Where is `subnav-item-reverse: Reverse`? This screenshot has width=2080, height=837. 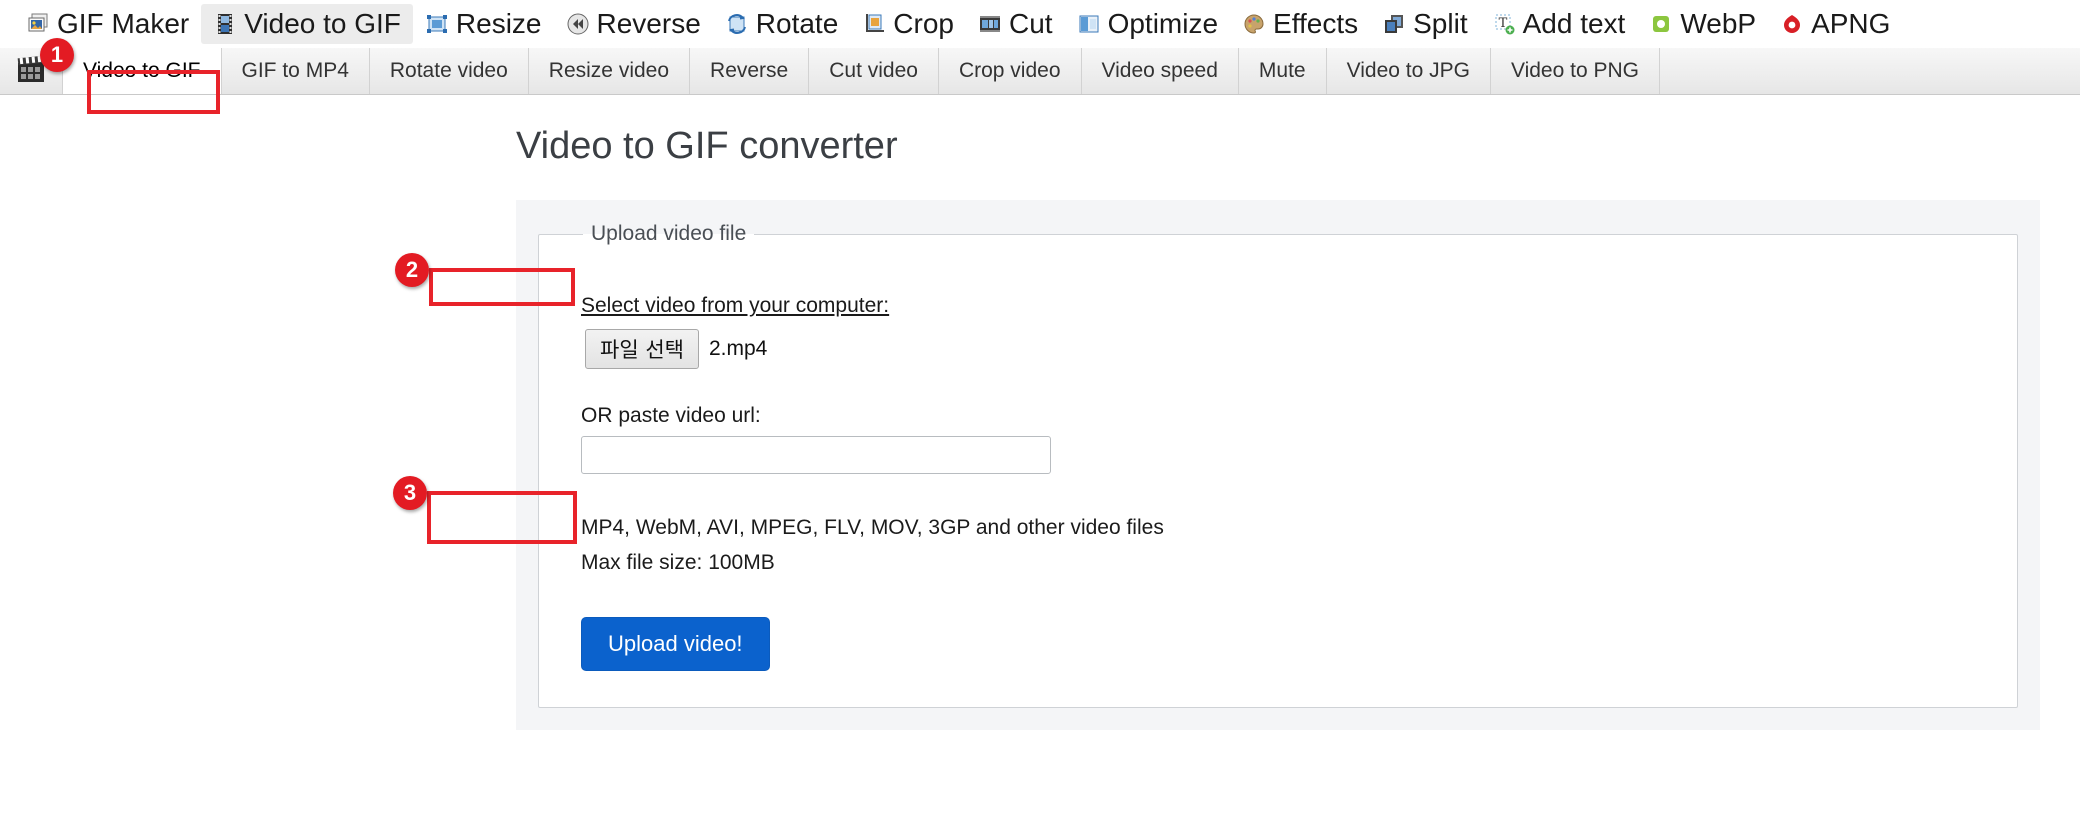
subnav-item-reverse: Reverse is located at coordinates (750, 71).